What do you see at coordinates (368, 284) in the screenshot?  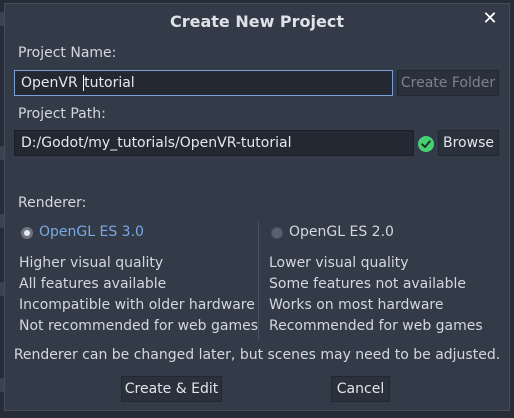 I see `gles2-feature: Some features not available` at bounding box center [368, 284].